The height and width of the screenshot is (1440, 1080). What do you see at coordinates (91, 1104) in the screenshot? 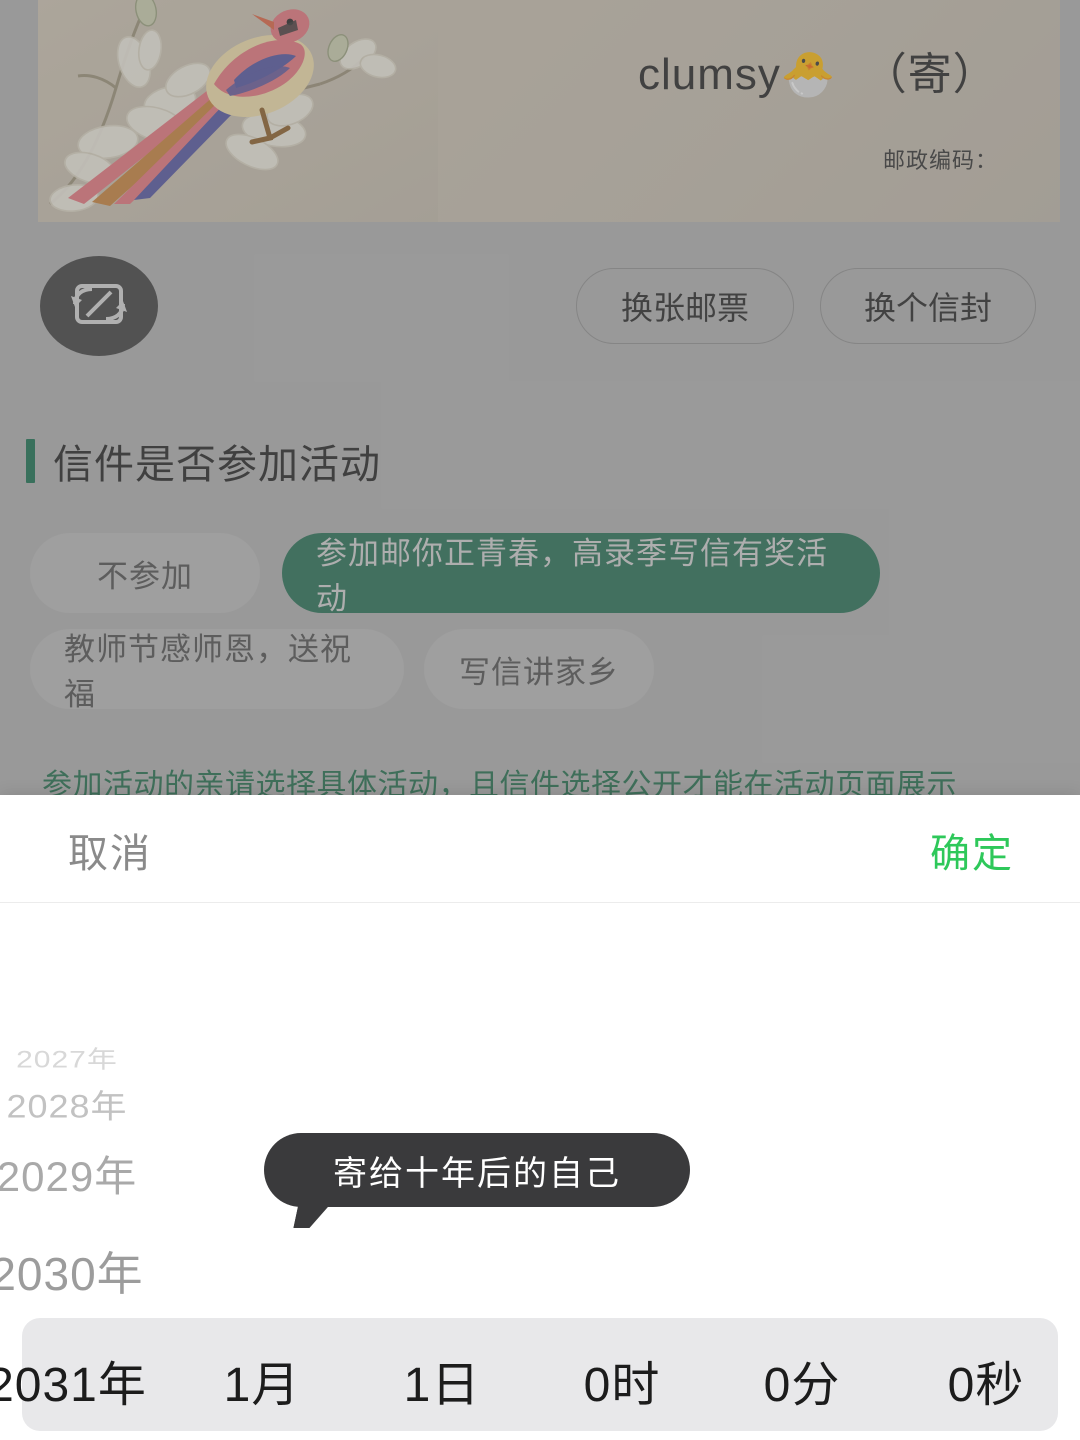
I see `picker-year-option: 2028年` at bounding box center [91, 1104].